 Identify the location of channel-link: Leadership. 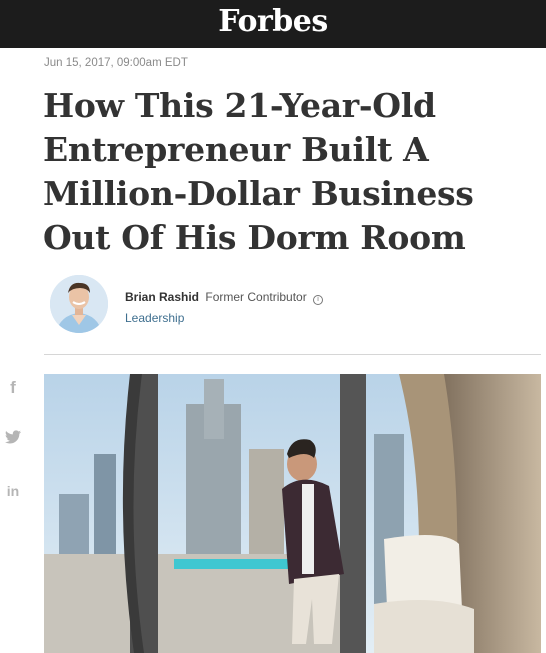
(154, 318).